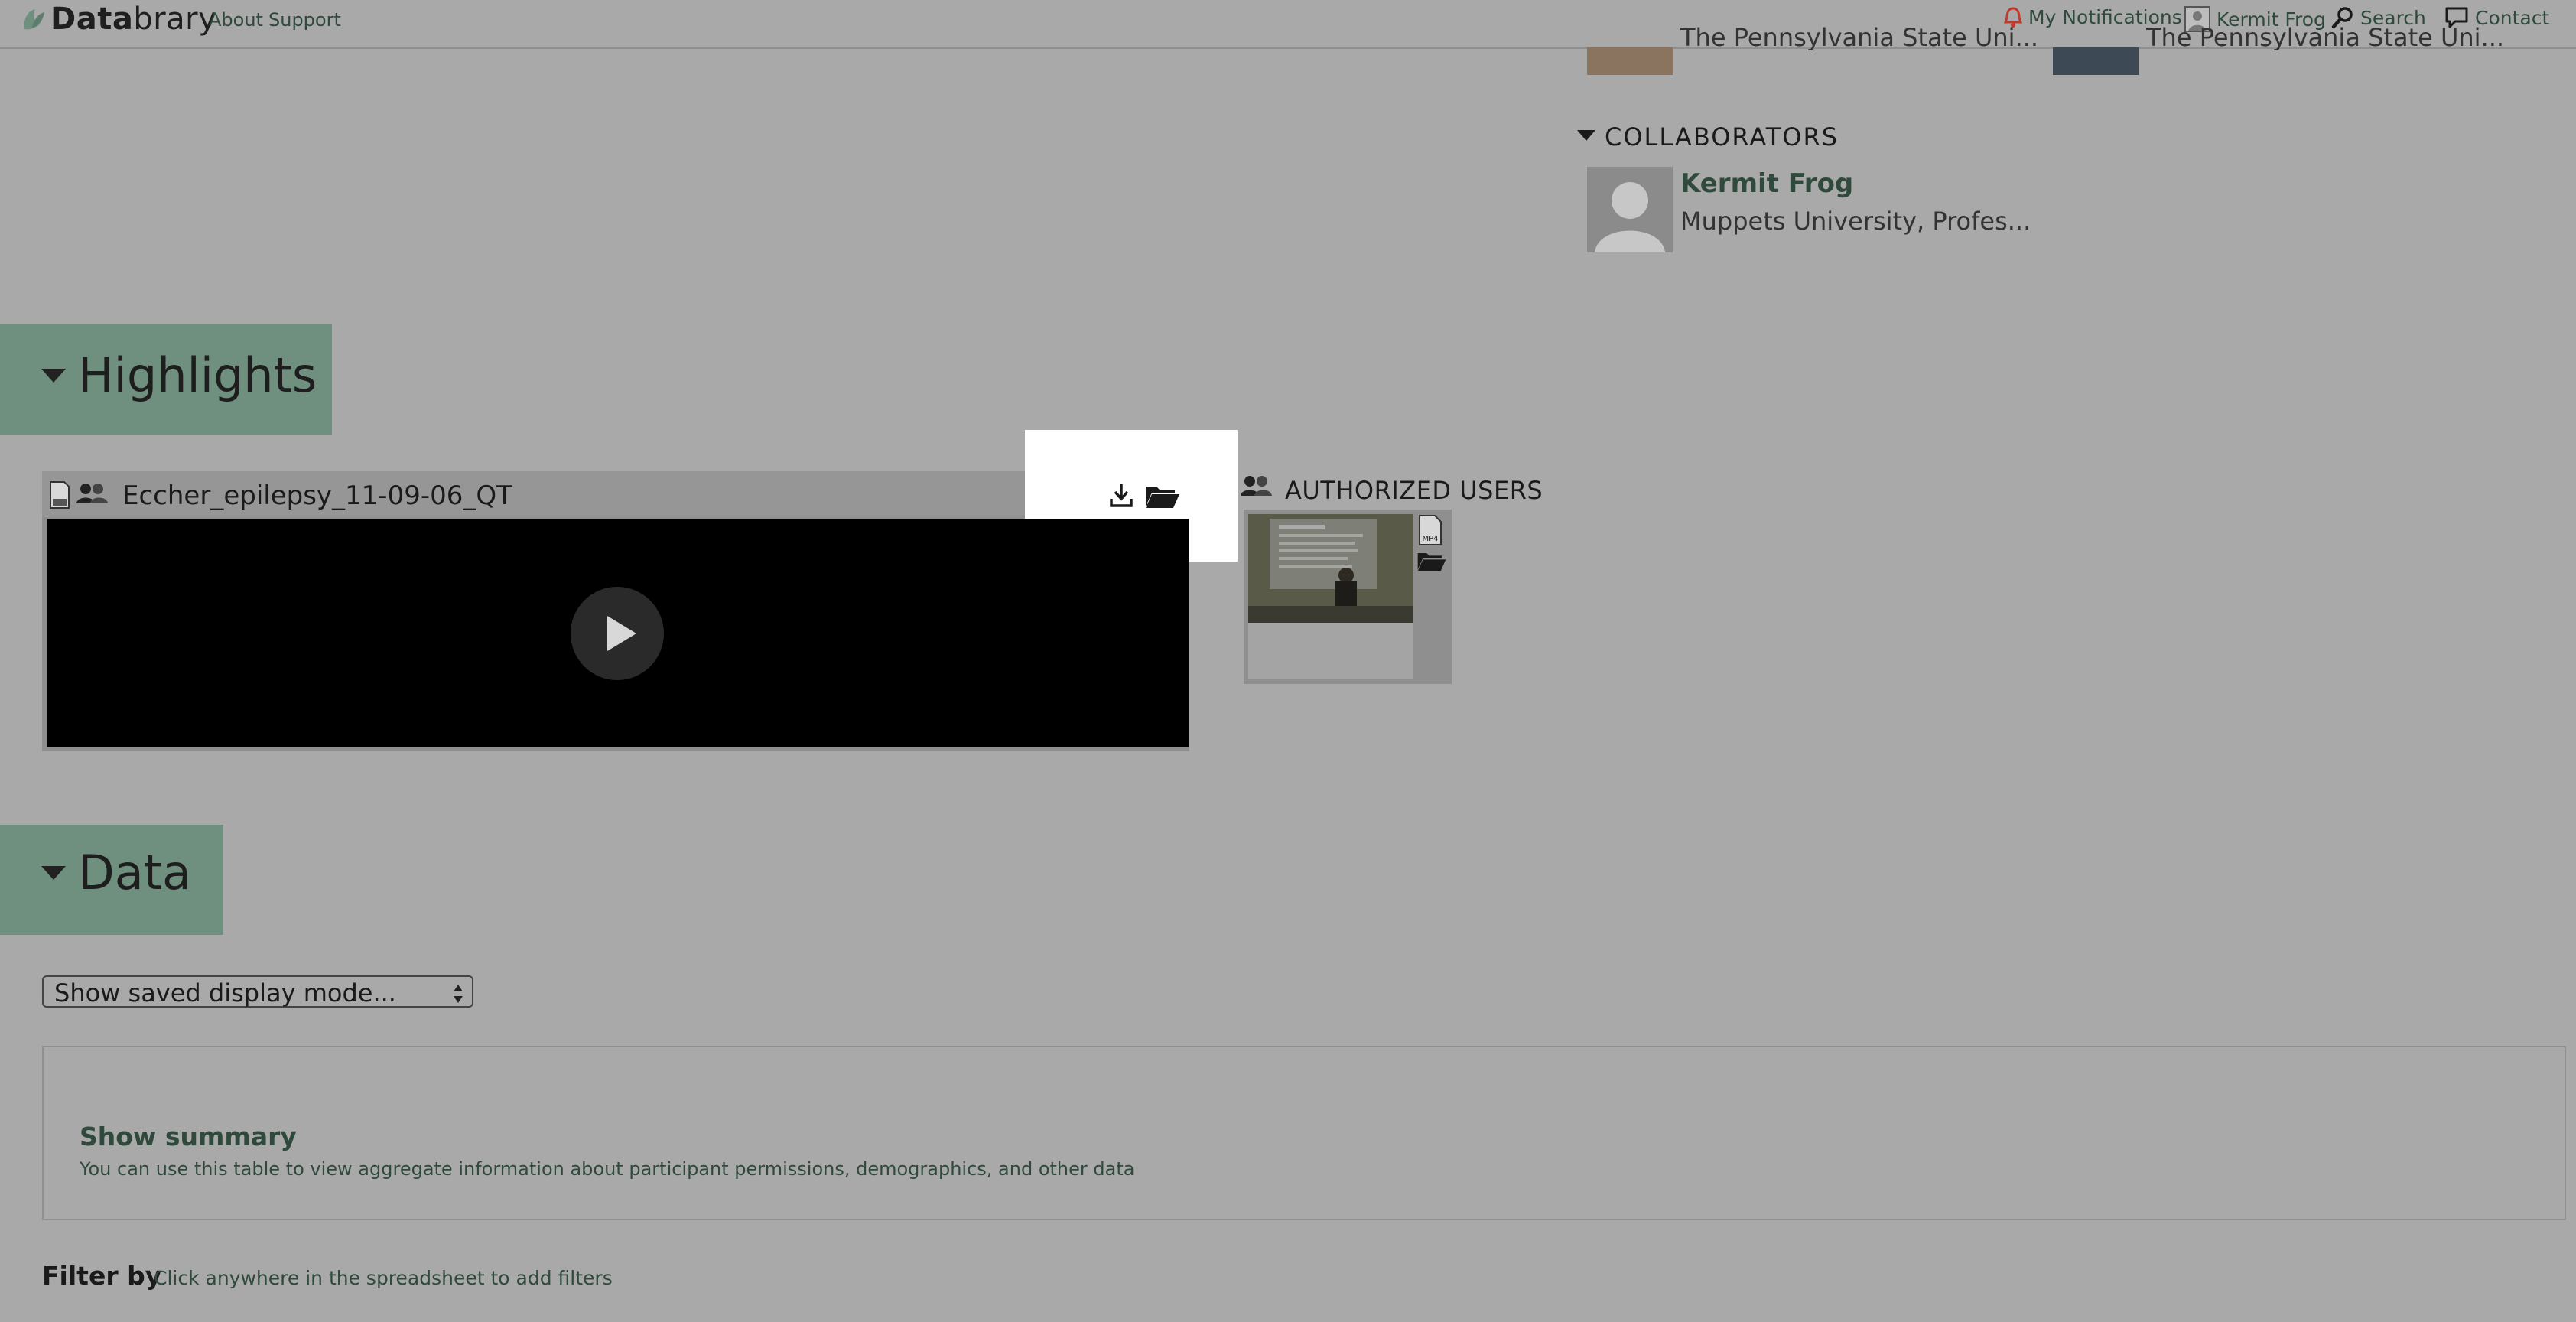 The height and width of the screenshot is (1322, 2576). What do you see at coordinates (197, 375) in the screenshot?
I see `highlights-heading: Highlights` at bounding box center [197, 375].